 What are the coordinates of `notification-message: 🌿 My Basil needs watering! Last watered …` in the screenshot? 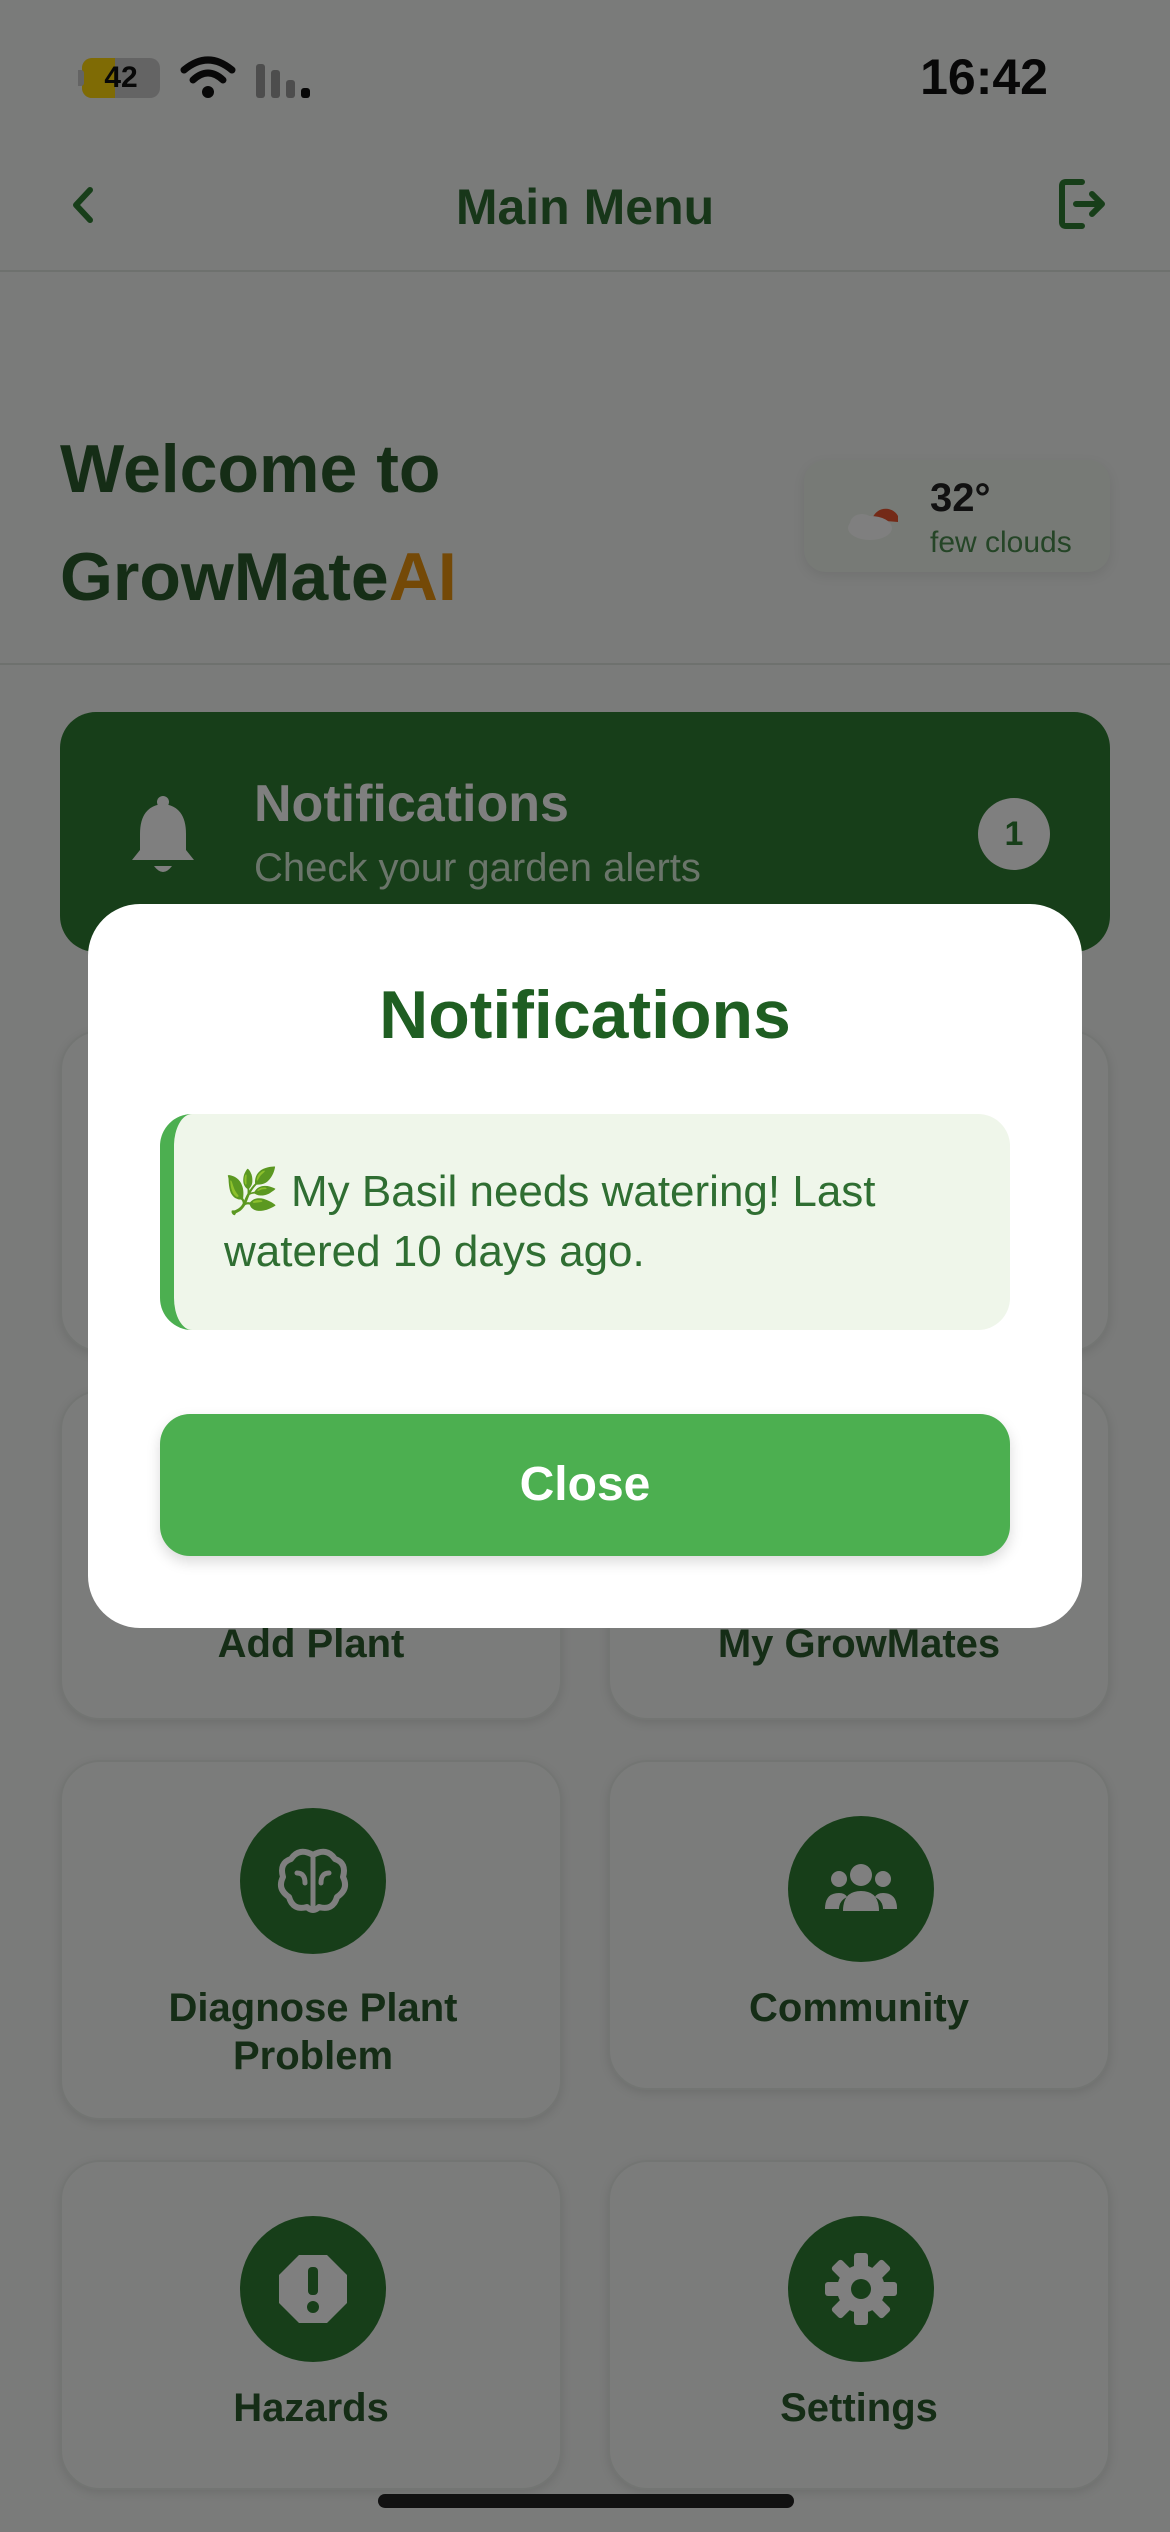 It's located at (550, 1221).